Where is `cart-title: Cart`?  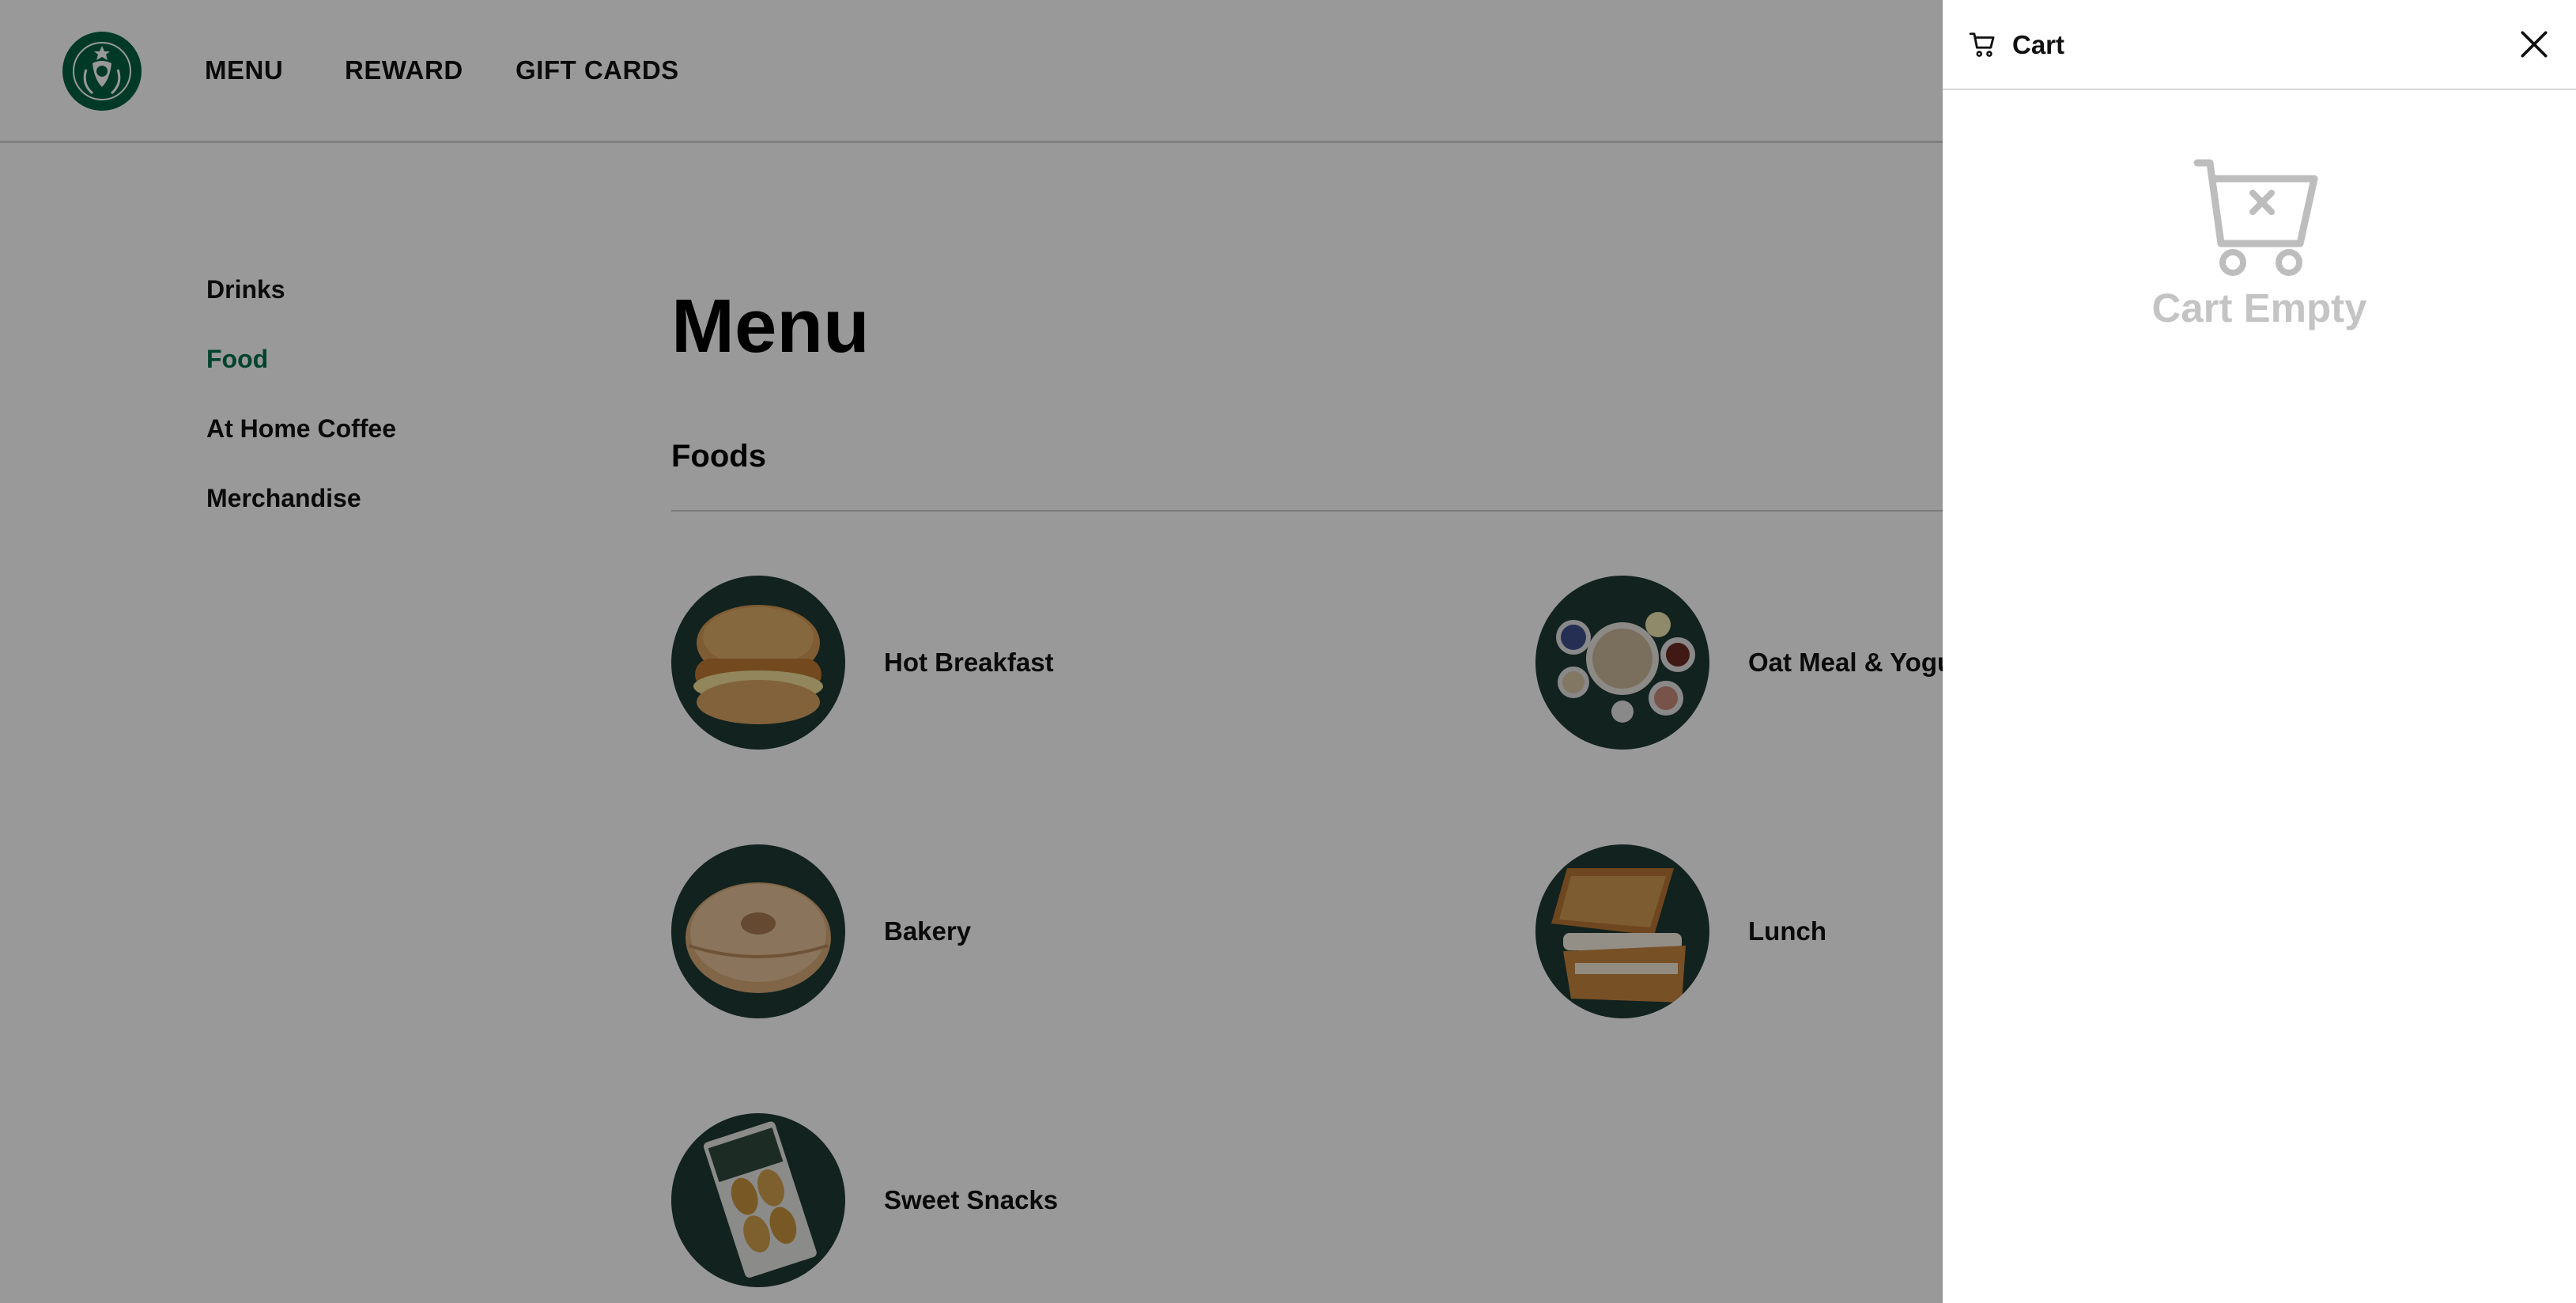 cart-title: Cart is located at coordinates (2038, 44).